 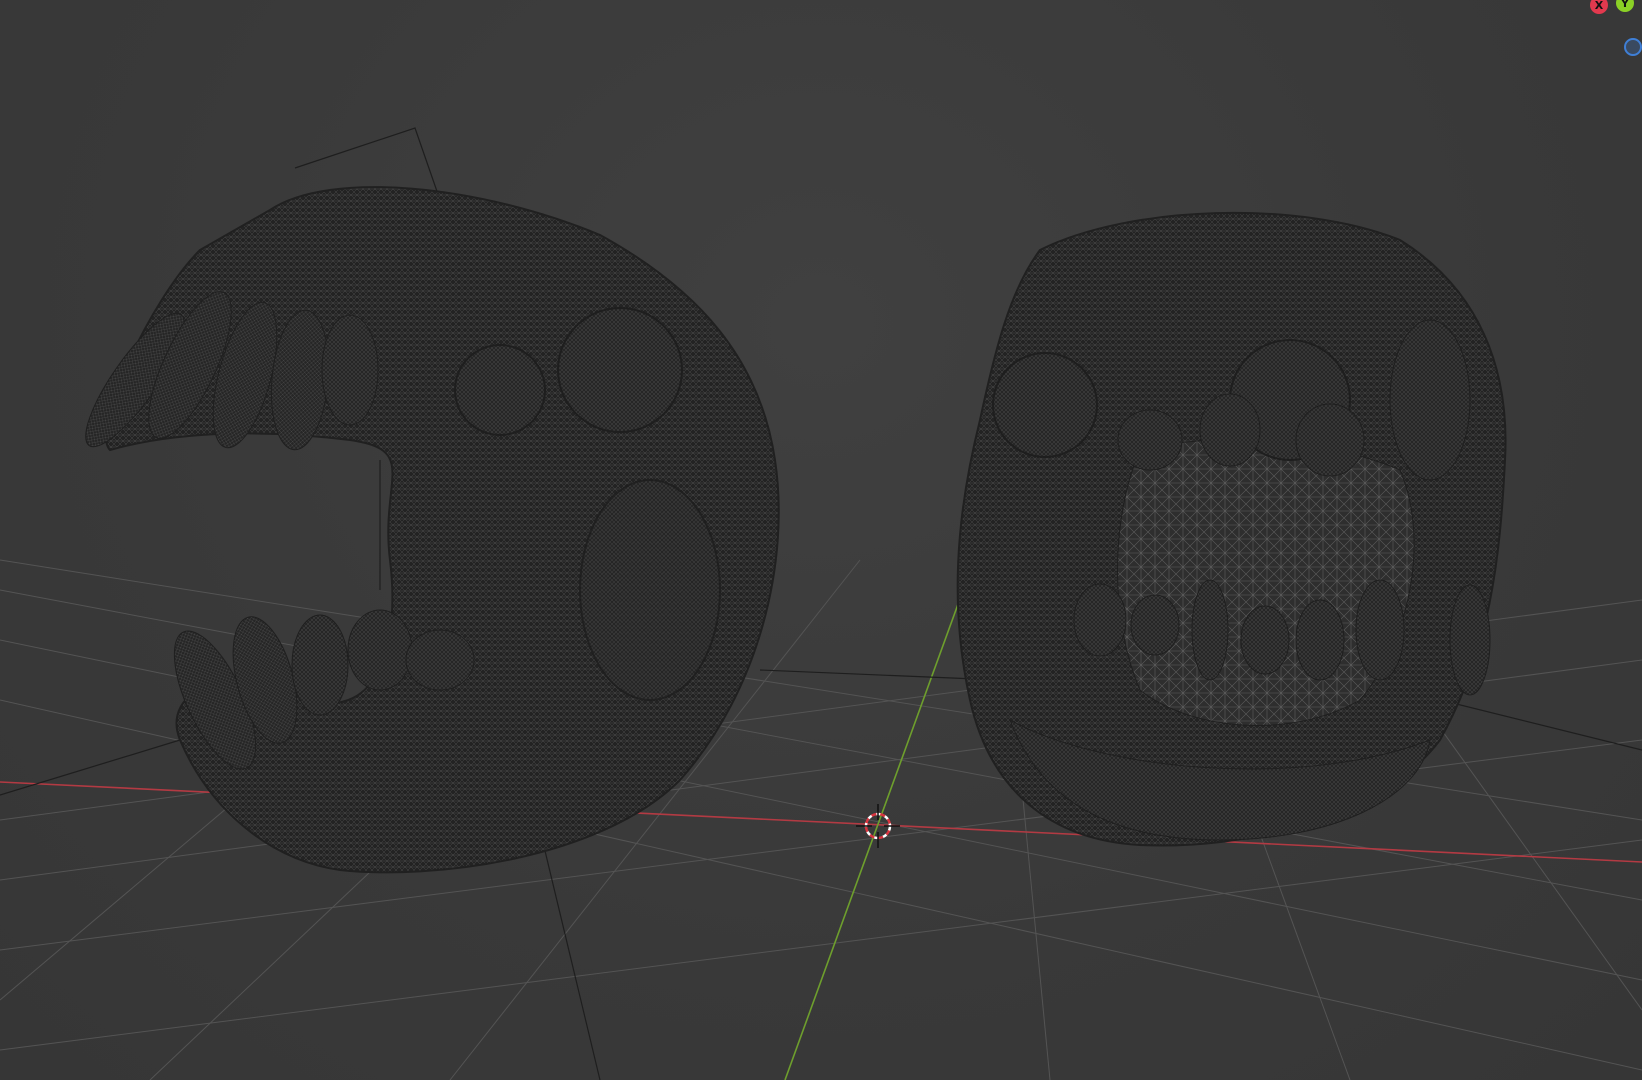 I want to click on gizmo-x-axis: X, so click(x=1599, y=7).